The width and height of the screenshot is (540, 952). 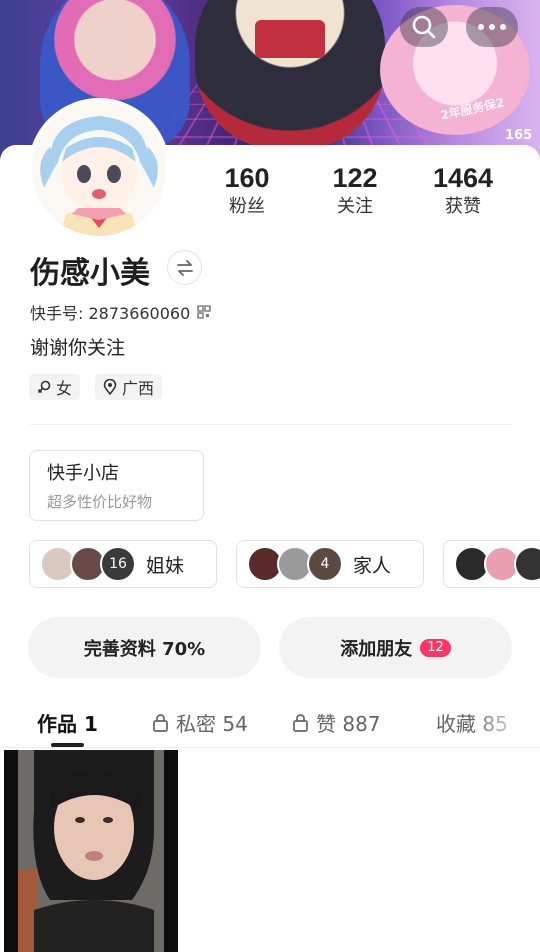 I want to click on tabs-fade-overlay, so click(x=505, y=723).